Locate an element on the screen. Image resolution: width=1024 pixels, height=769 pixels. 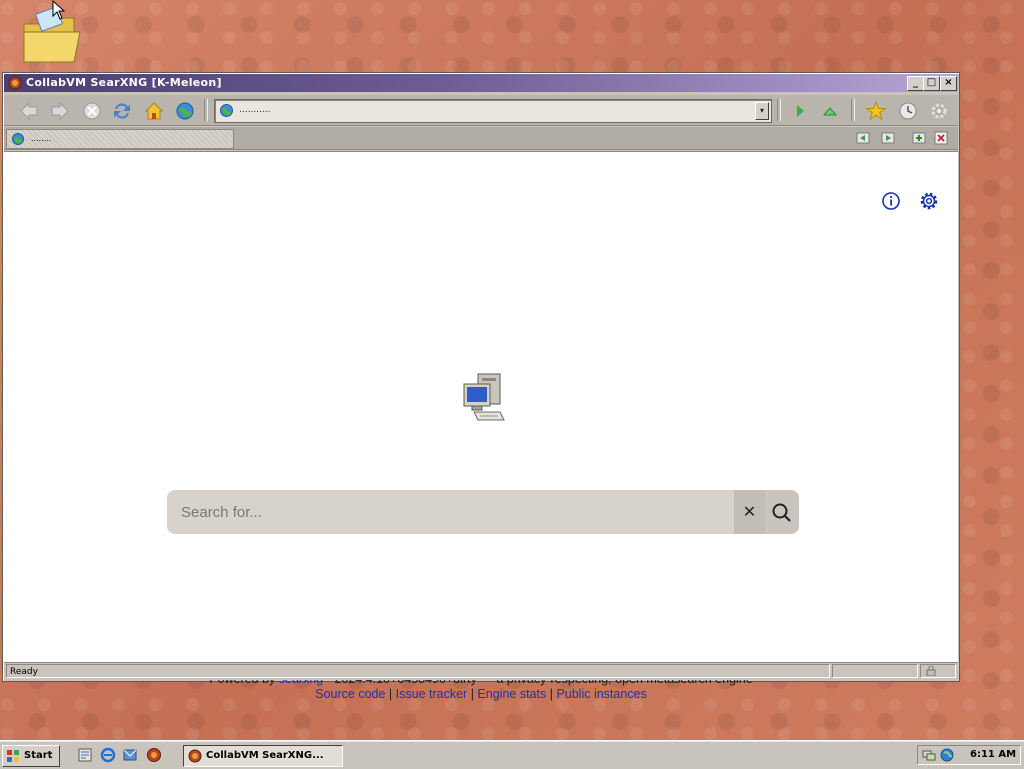
lock-icon is located at coordinates (931, 671).